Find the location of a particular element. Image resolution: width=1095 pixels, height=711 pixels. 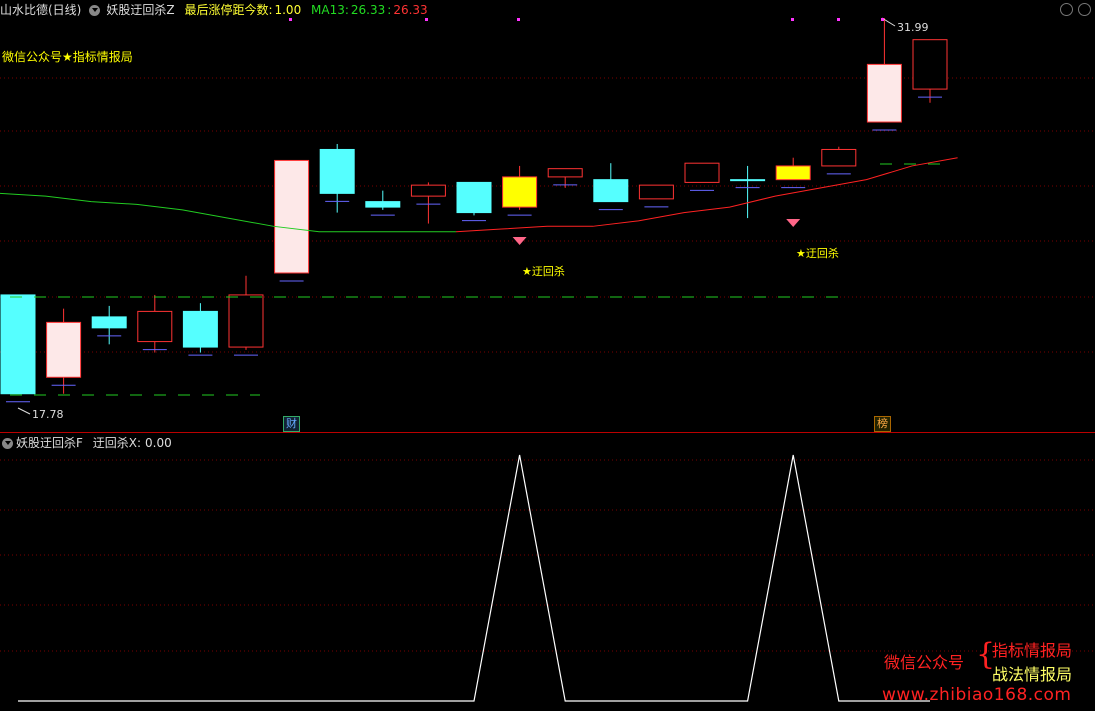

settings-icon is located at coordinates (1066, 9).